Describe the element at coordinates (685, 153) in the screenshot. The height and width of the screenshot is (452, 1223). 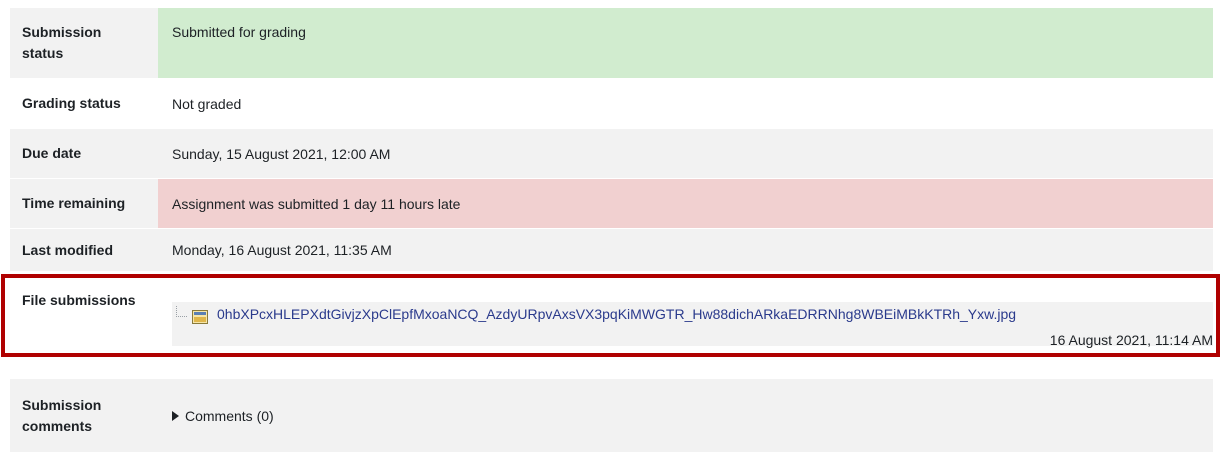
I see `due-date-value: Sunday, 15 August 2021, 12:00 AM` at that location.